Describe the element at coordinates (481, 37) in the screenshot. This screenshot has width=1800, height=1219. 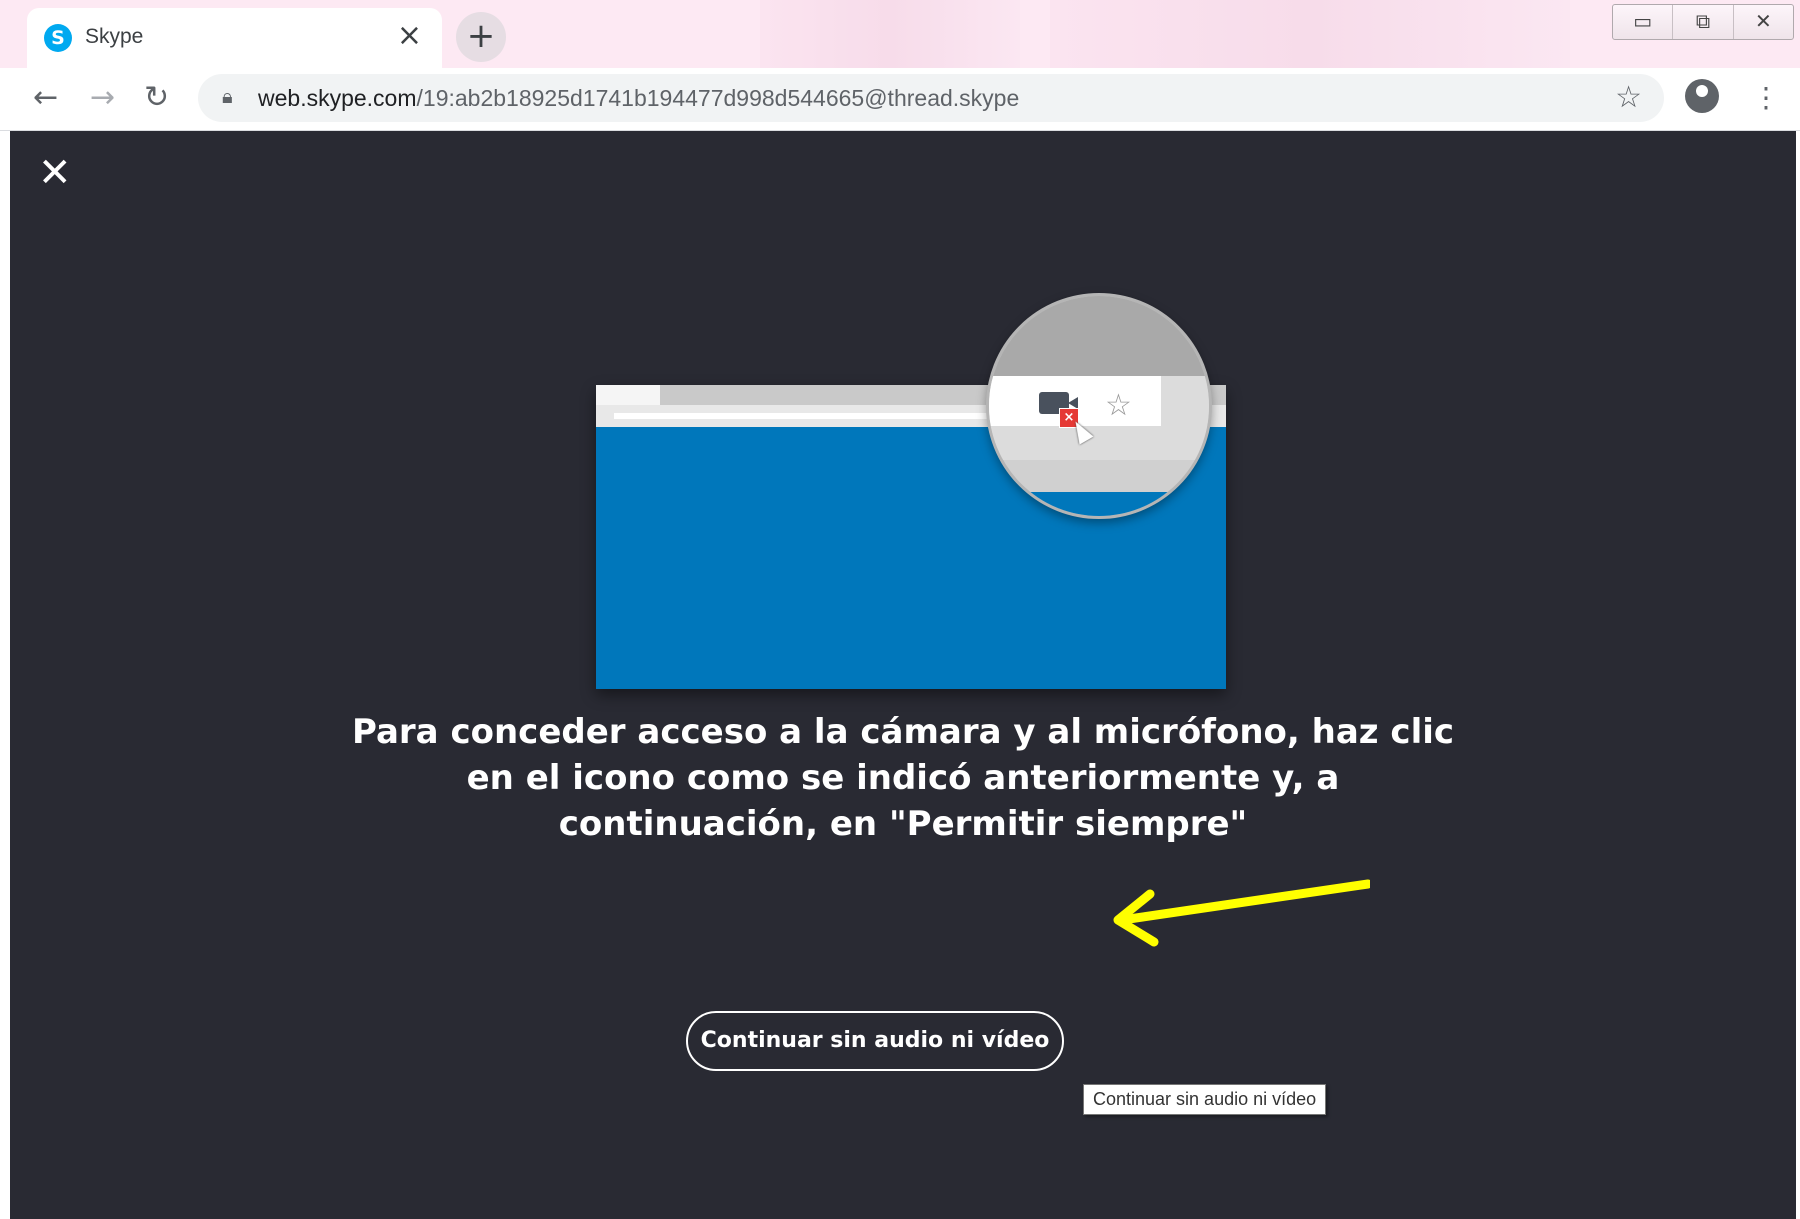
I see `new-tab-button: +` at that location.